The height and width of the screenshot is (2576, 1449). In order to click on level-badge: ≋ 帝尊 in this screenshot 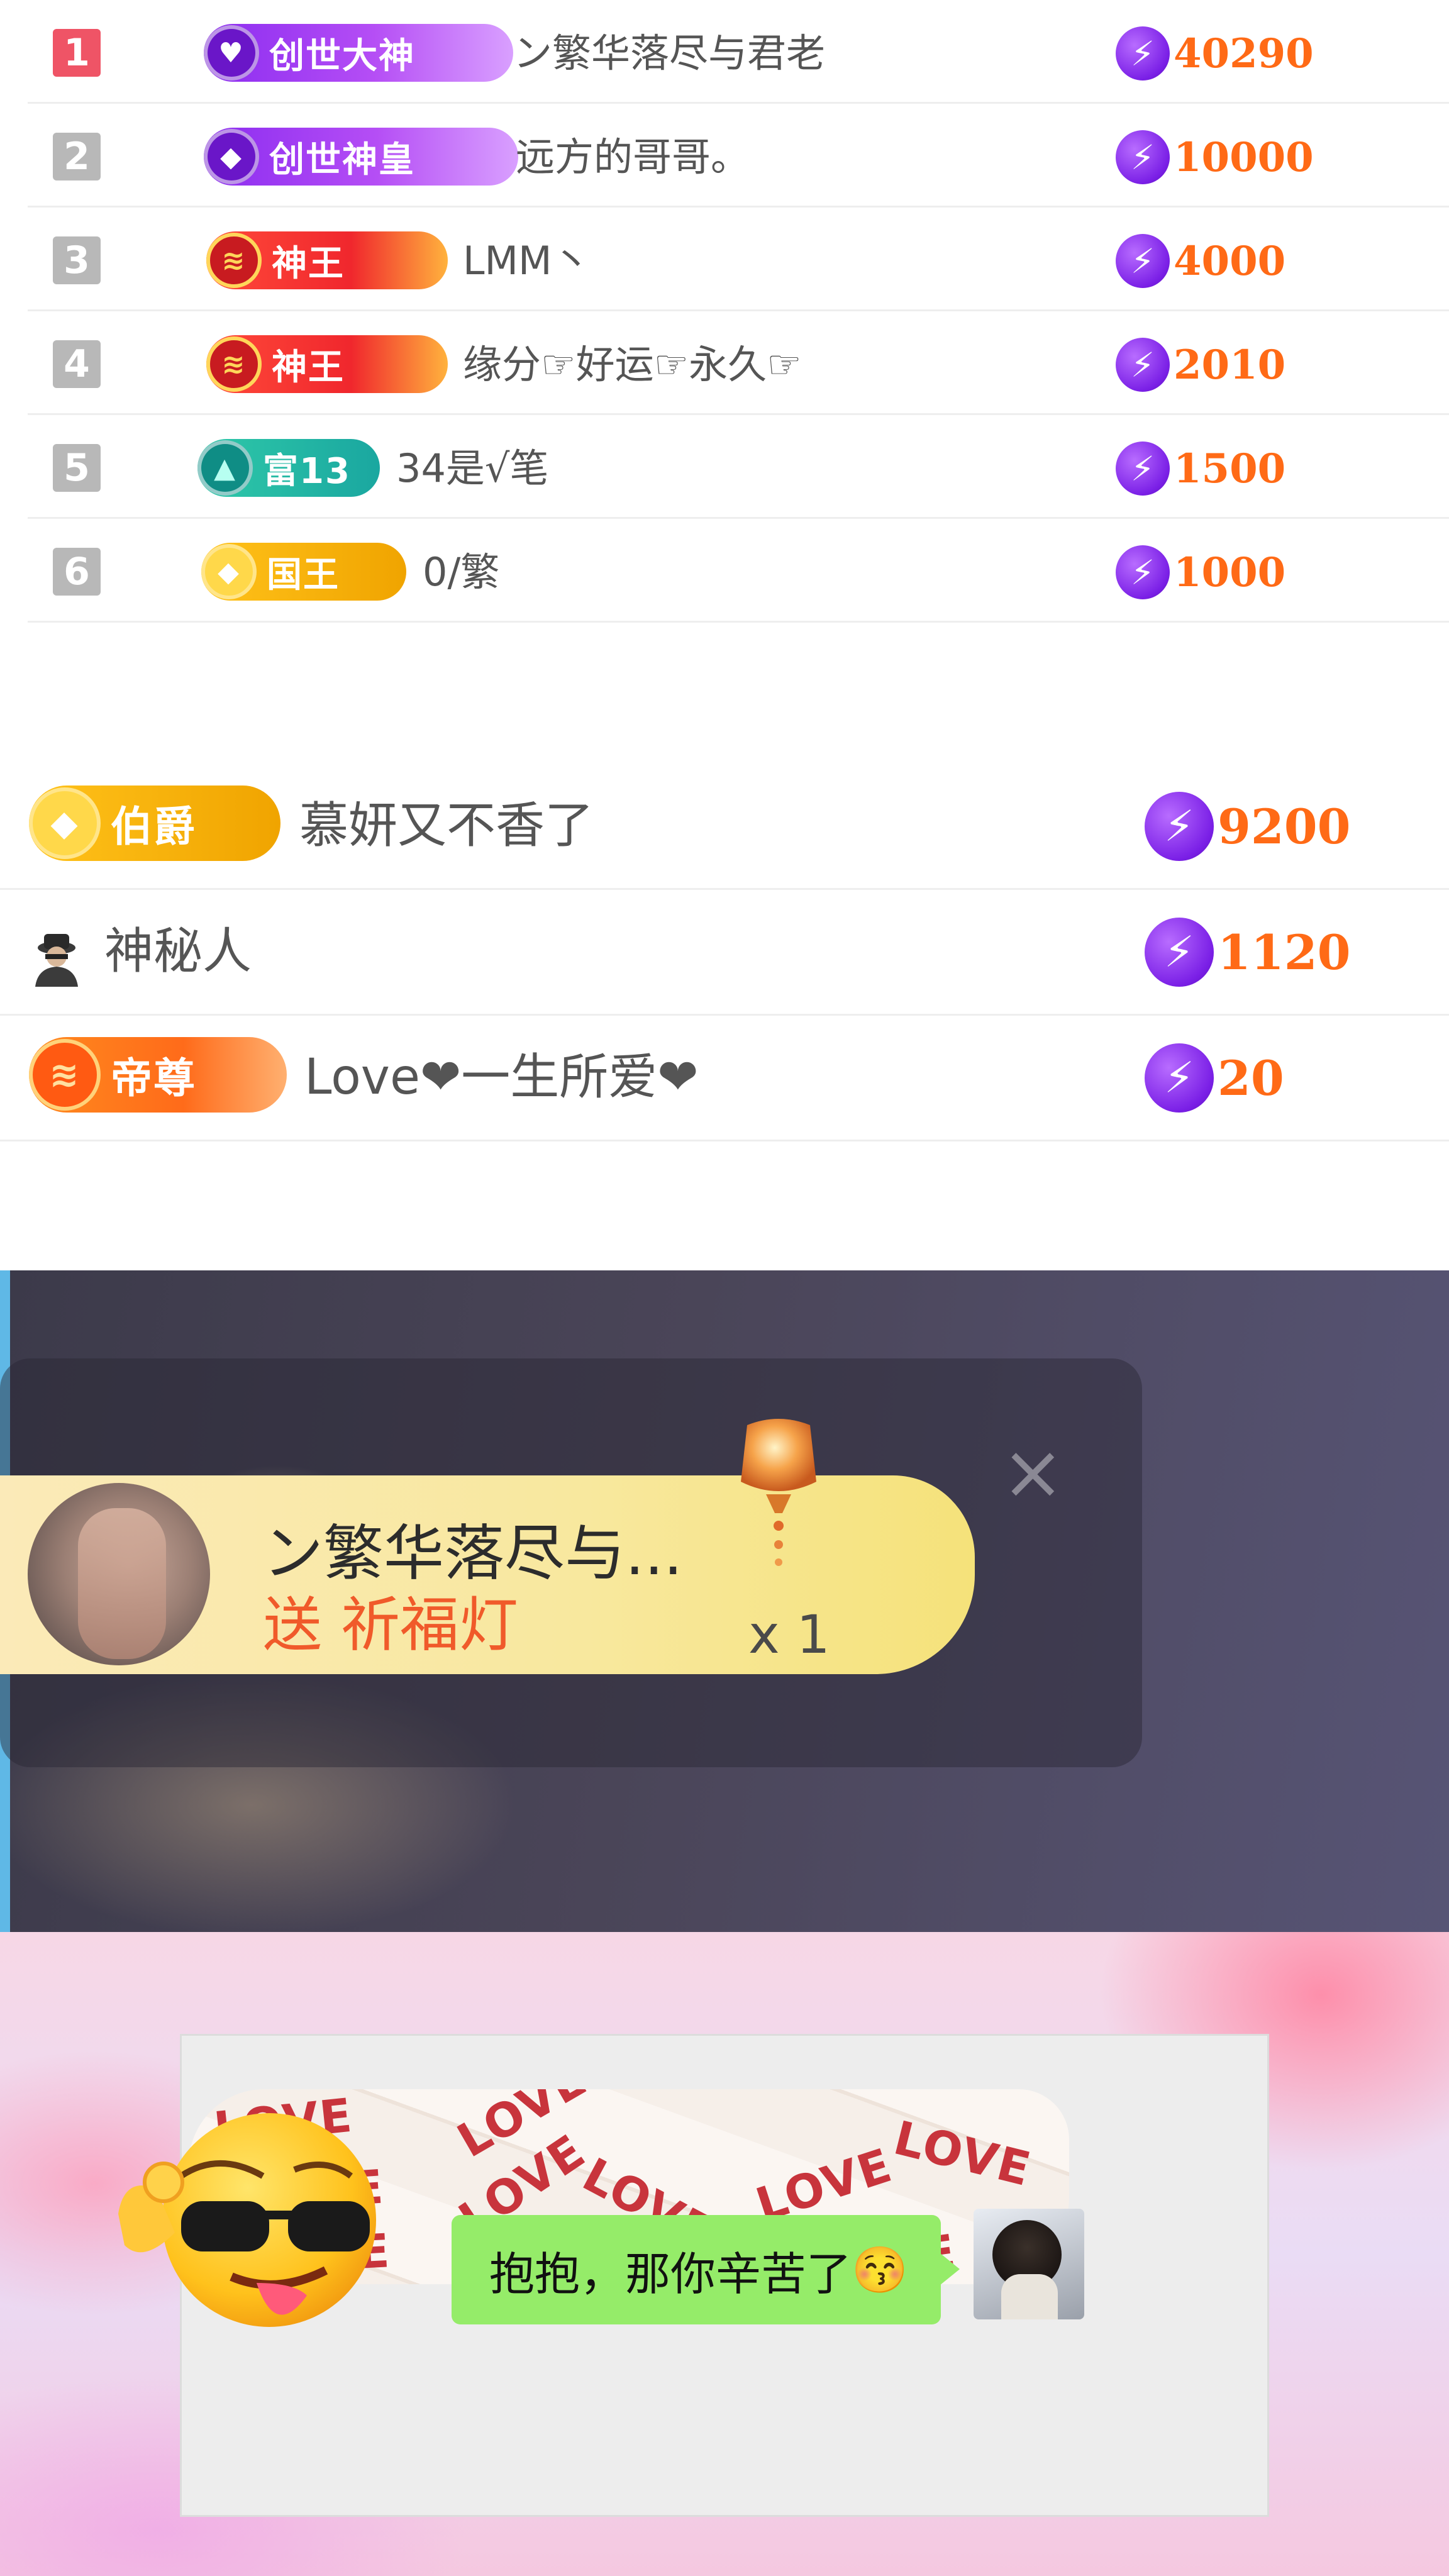, I will do `click(158, 1075)`.